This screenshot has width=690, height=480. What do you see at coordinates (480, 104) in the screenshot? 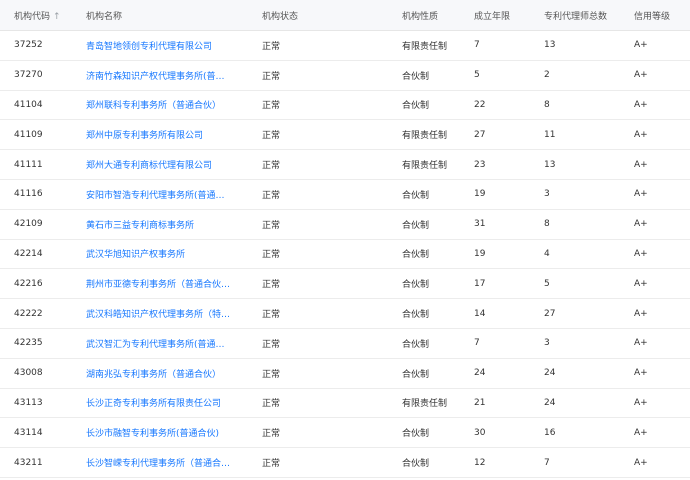
I see `cell-years: 22` at bounding box center [480, 104].